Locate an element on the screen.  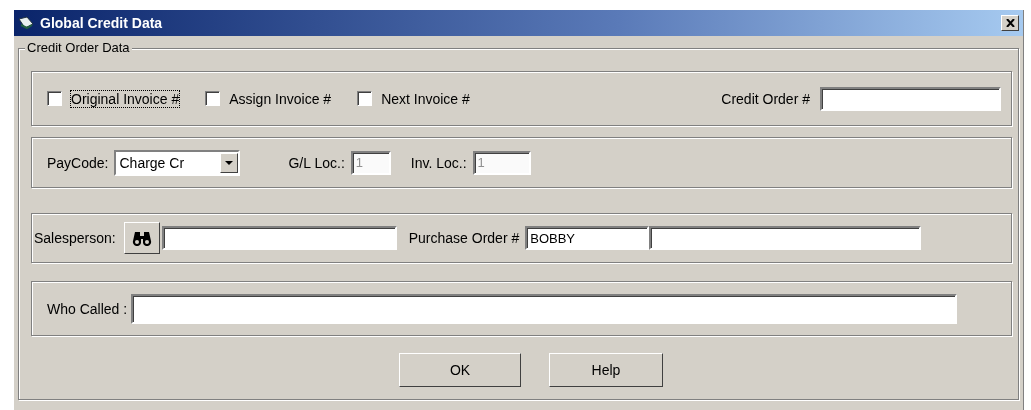
close-icon is located at coordinates (1010, 23).